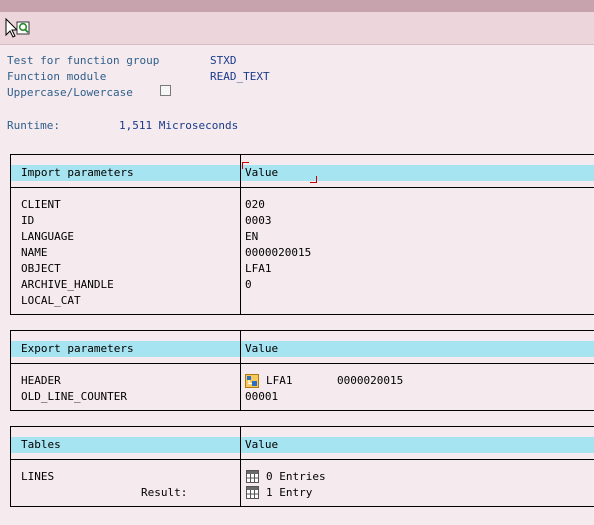  I want to click on param-value-client: 020, so click(255, 205).